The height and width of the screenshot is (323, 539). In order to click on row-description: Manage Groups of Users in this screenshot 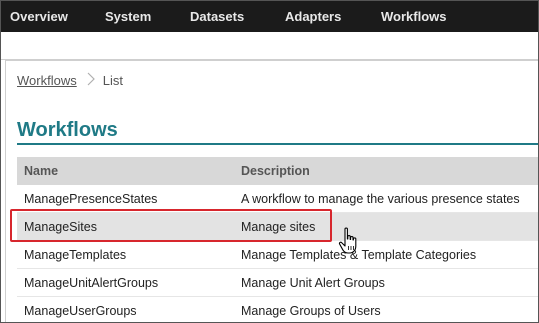, I will do `click(311, 310)`.